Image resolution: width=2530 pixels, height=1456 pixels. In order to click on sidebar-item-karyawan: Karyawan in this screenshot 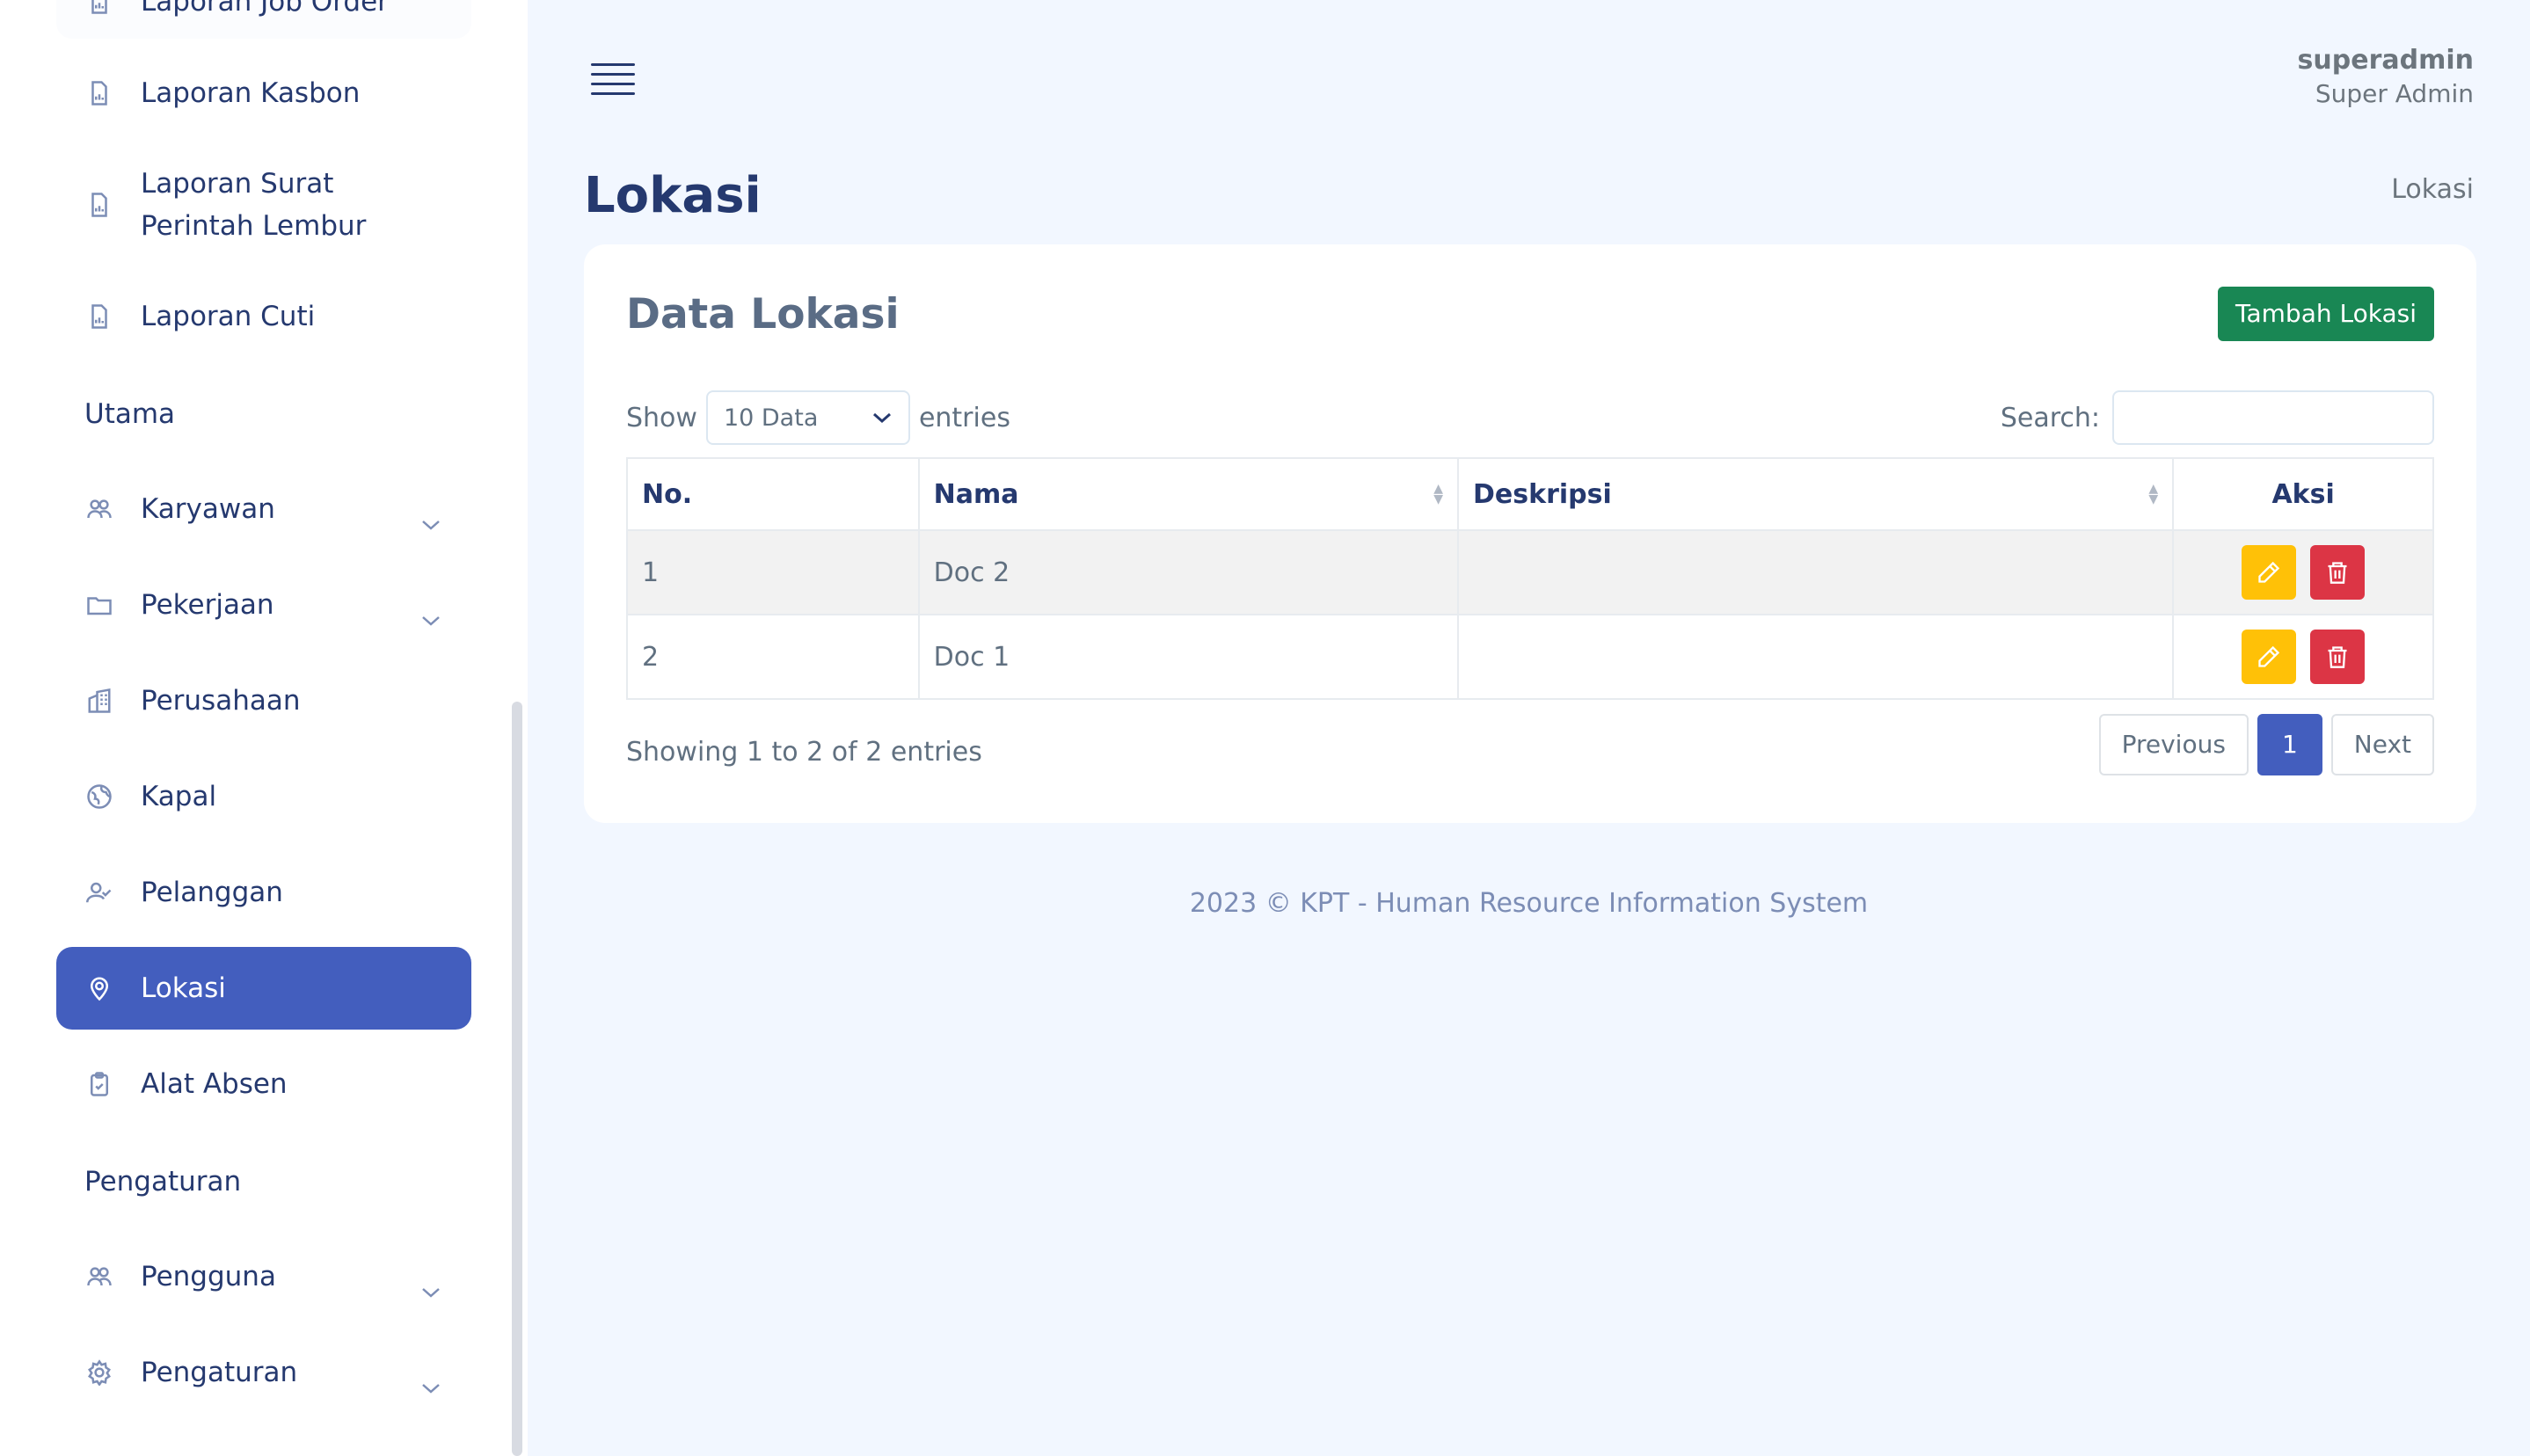, I will do `click(263, 509)`.